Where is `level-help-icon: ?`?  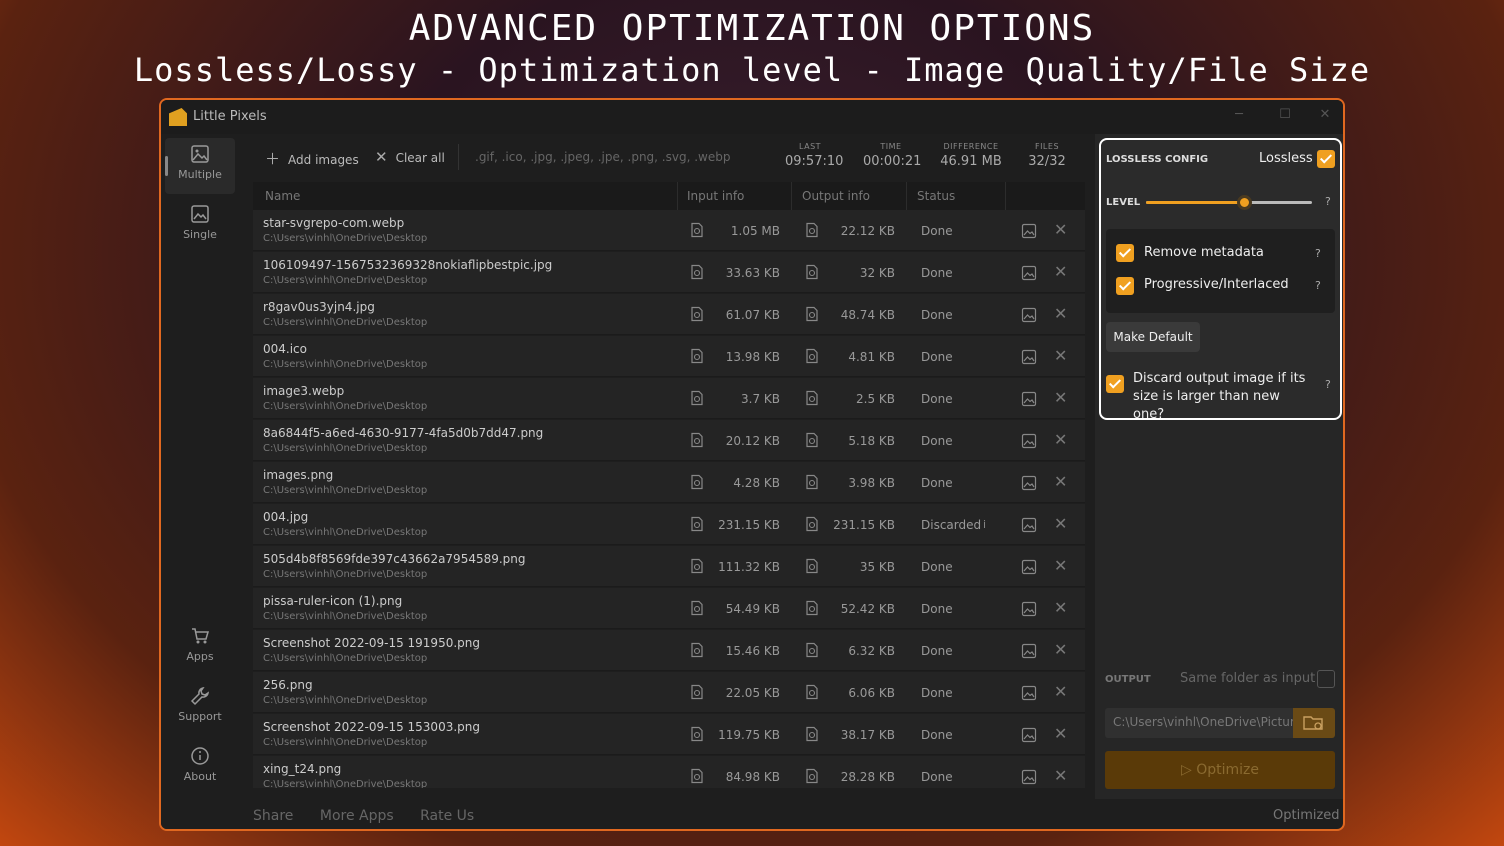
level-help-icon: ? is located at coordinates (1328, 201).